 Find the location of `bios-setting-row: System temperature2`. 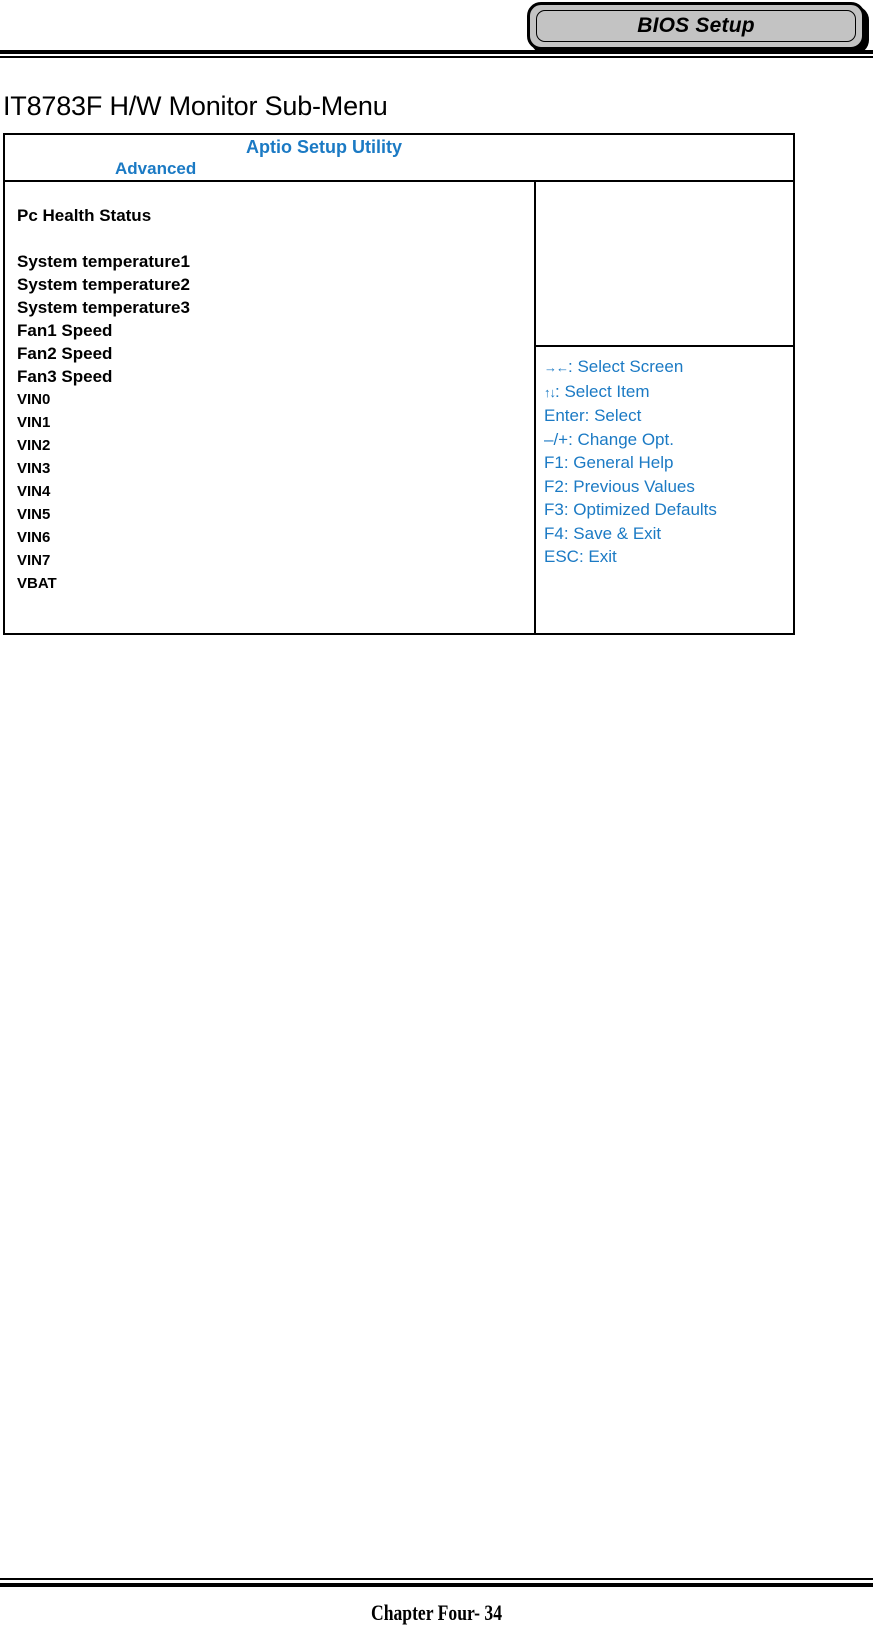

bios-setting-row: System temperature2 is located at coordinates (275, 284).